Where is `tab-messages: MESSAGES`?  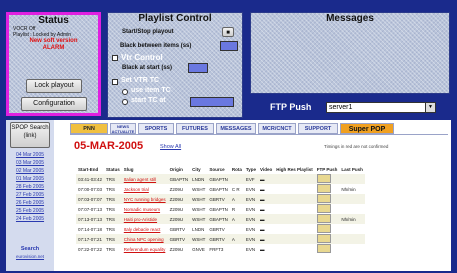
tab-messages: MESSAGES is located at coordinates (236, 128).